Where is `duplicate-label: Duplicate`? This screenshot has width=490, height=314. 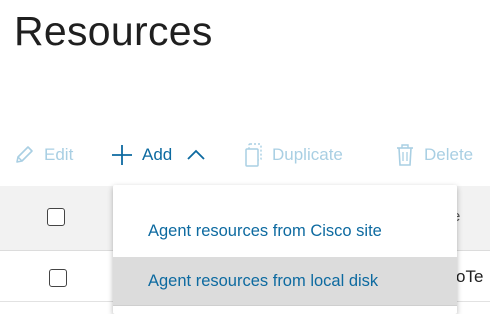
duplicate-label: Duplicate is located at coordinates (307, 154).